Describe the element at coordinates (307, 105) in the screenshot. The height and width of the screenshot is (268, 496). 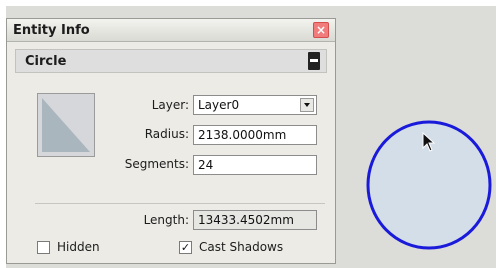
I see `chevron-down-icon` at that location.